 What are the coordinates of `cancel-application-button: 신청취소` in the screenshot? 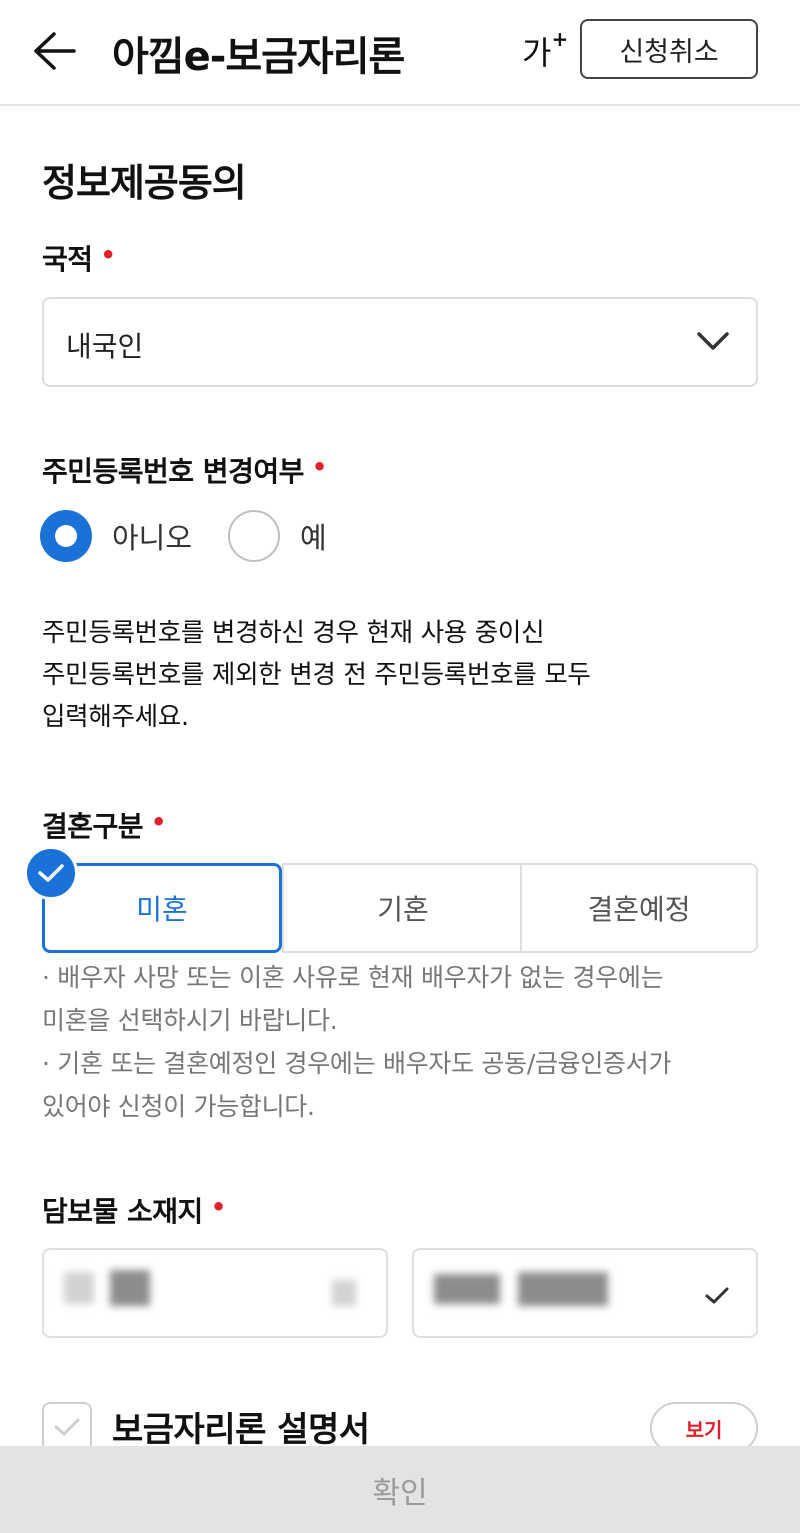 It's located at (669, 49).